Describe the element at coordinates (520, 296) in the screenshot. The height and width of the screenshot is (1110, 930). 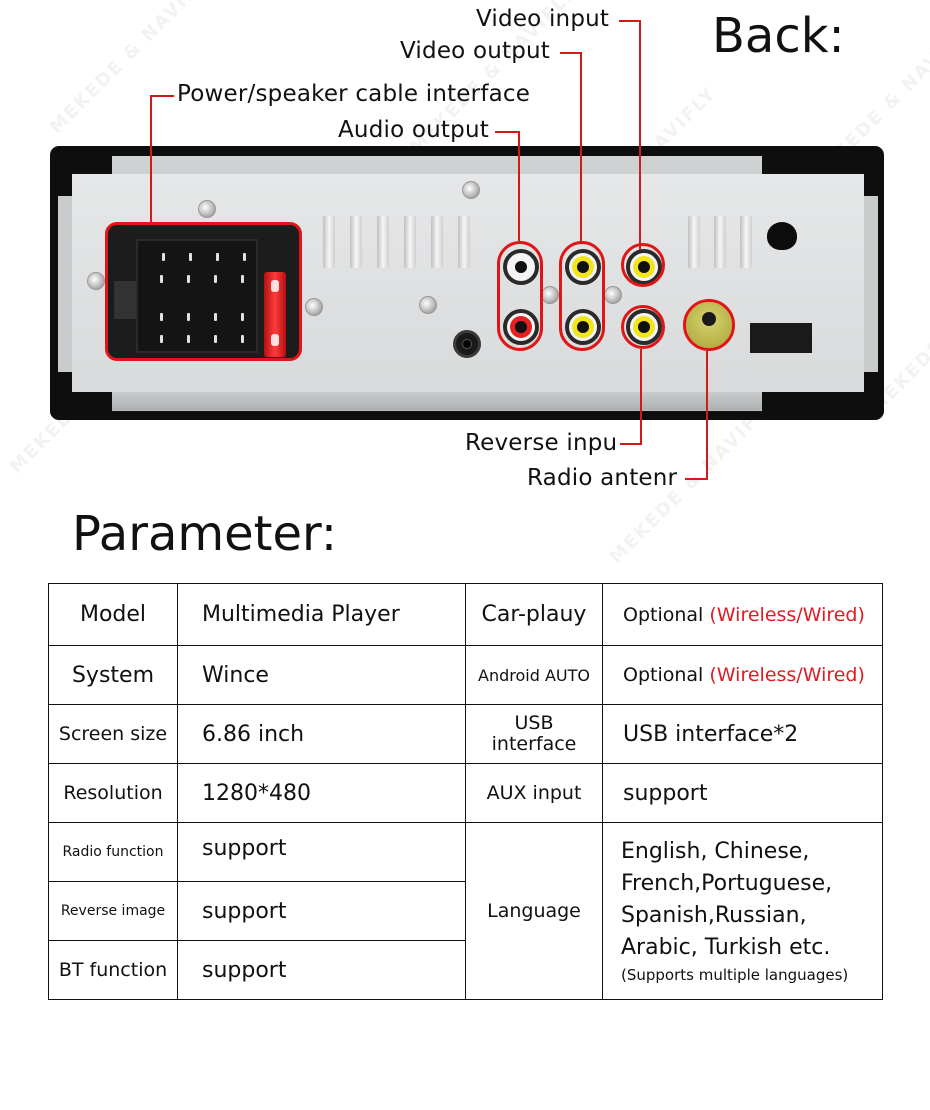
I see `audio-output-highlight` at that location.